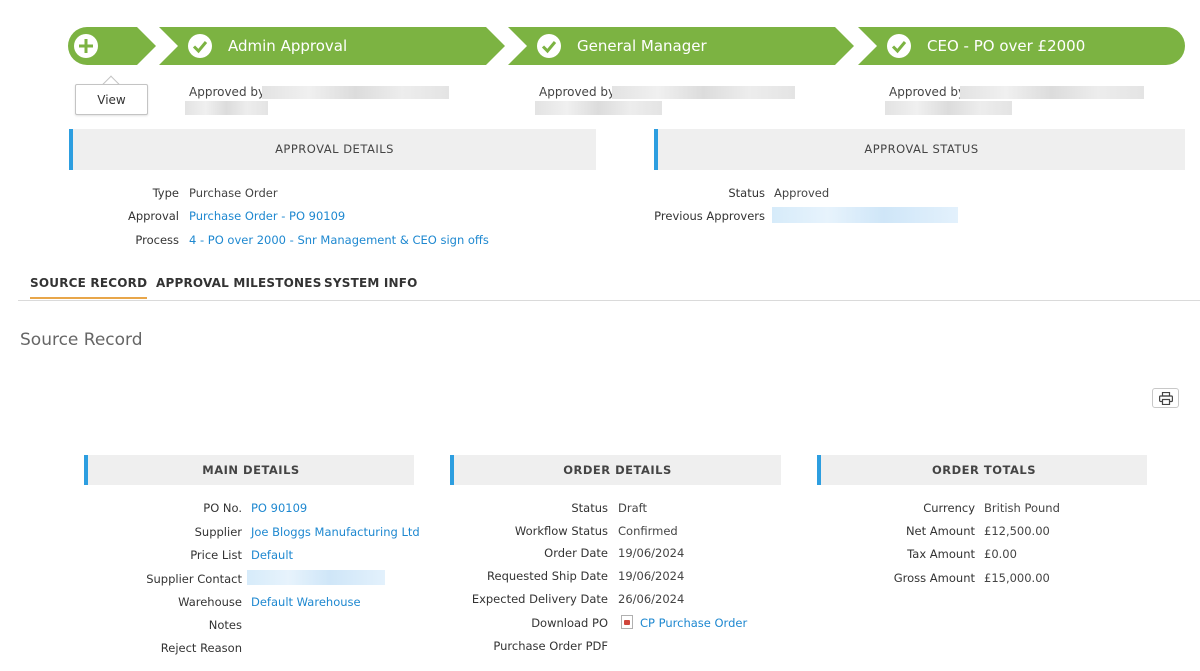 The width and height of the screenshot is (1200, 671). I want to click on field-label-workflow-status: Workflow Status, so click(561, 531).